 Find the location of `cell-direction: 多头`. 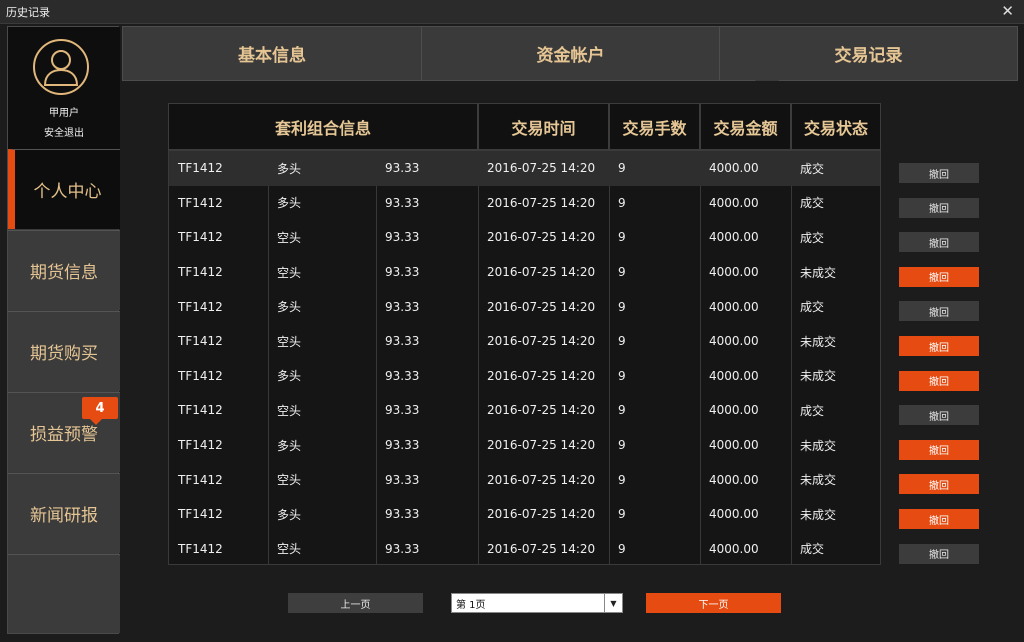

cell-direction: 多头 is located at coordinates (289, 376).